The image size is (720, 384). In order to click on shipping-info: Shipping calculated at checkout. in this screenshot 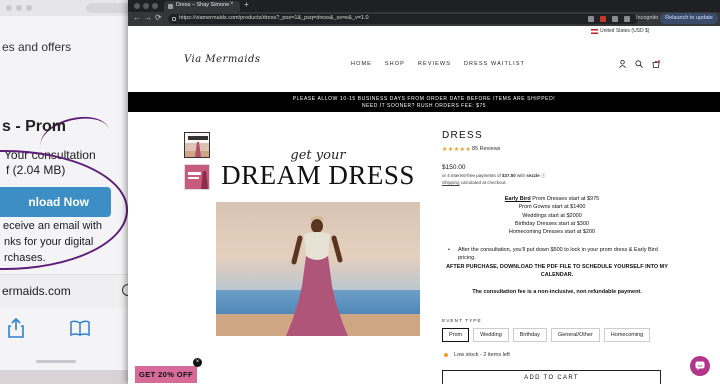, I will do `click(474, 182)`.